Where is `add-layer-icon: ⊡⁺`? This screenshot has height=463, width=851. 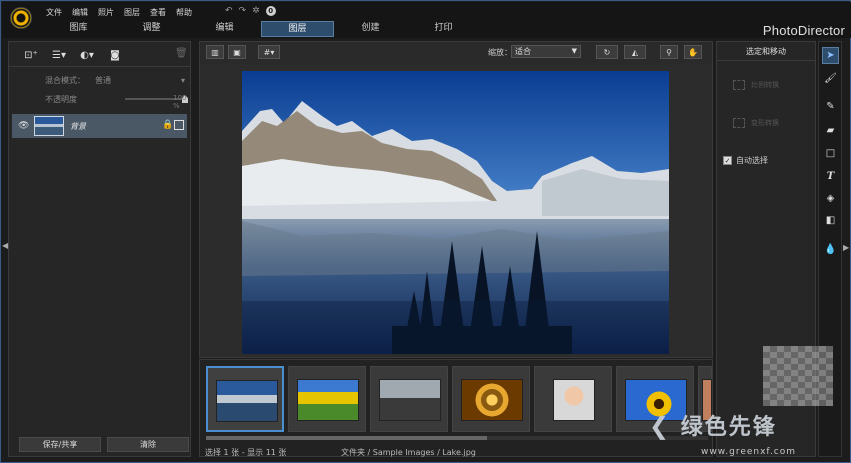 add-layer-icon: ⊡⁺ is located at coordinates (31, 55).